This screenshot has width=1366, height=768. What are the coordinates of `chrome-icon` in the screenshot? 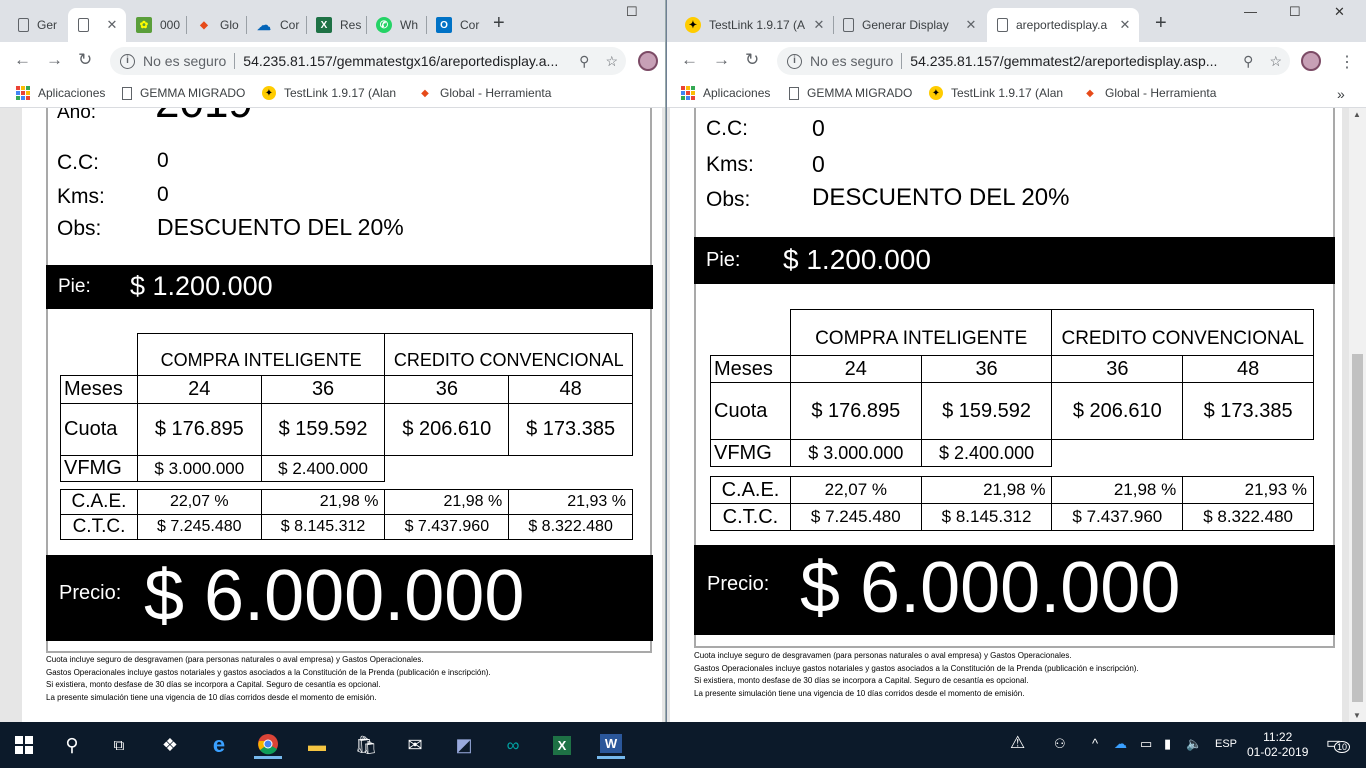 It's located at (268, 745).